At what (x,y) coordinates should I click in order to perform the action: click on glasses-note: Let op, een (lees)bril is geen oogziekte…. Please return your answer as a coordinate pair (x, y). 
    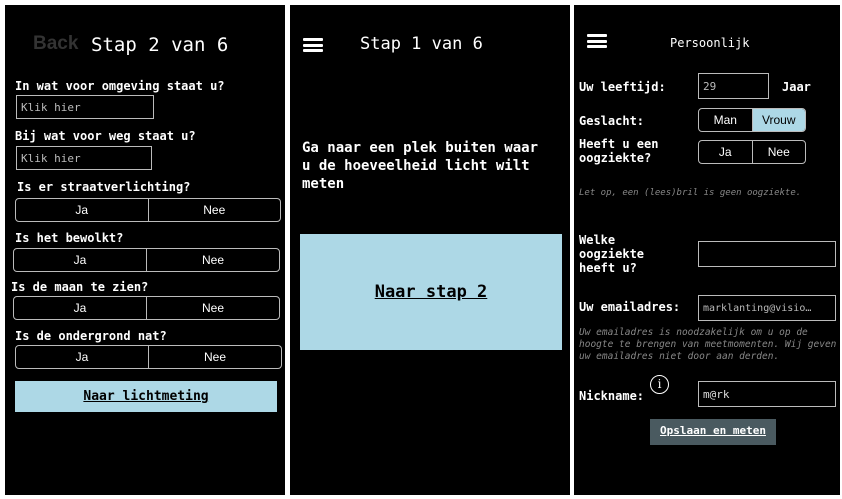
    Looking at the image, I should click on (690, 193).